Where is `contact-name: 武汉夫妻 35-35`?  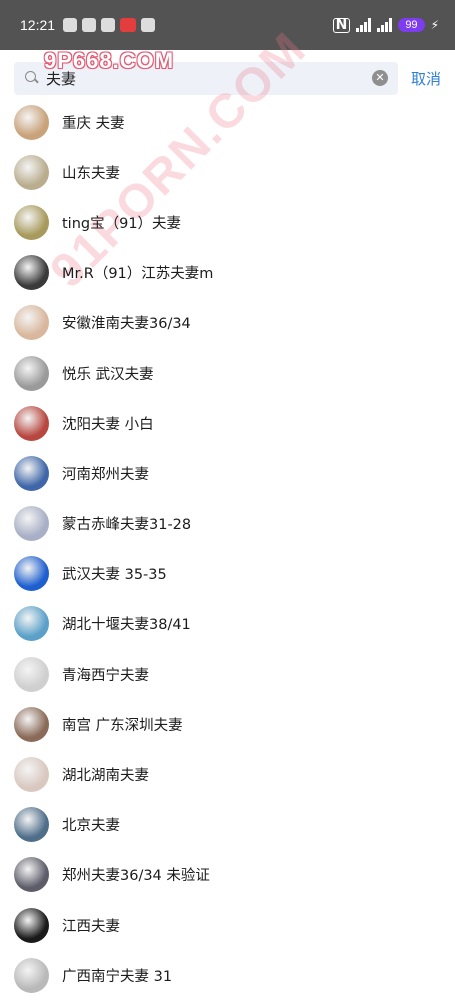 contact-name: 武汉夫妻 35-35 is located at coordinates (114, 575).